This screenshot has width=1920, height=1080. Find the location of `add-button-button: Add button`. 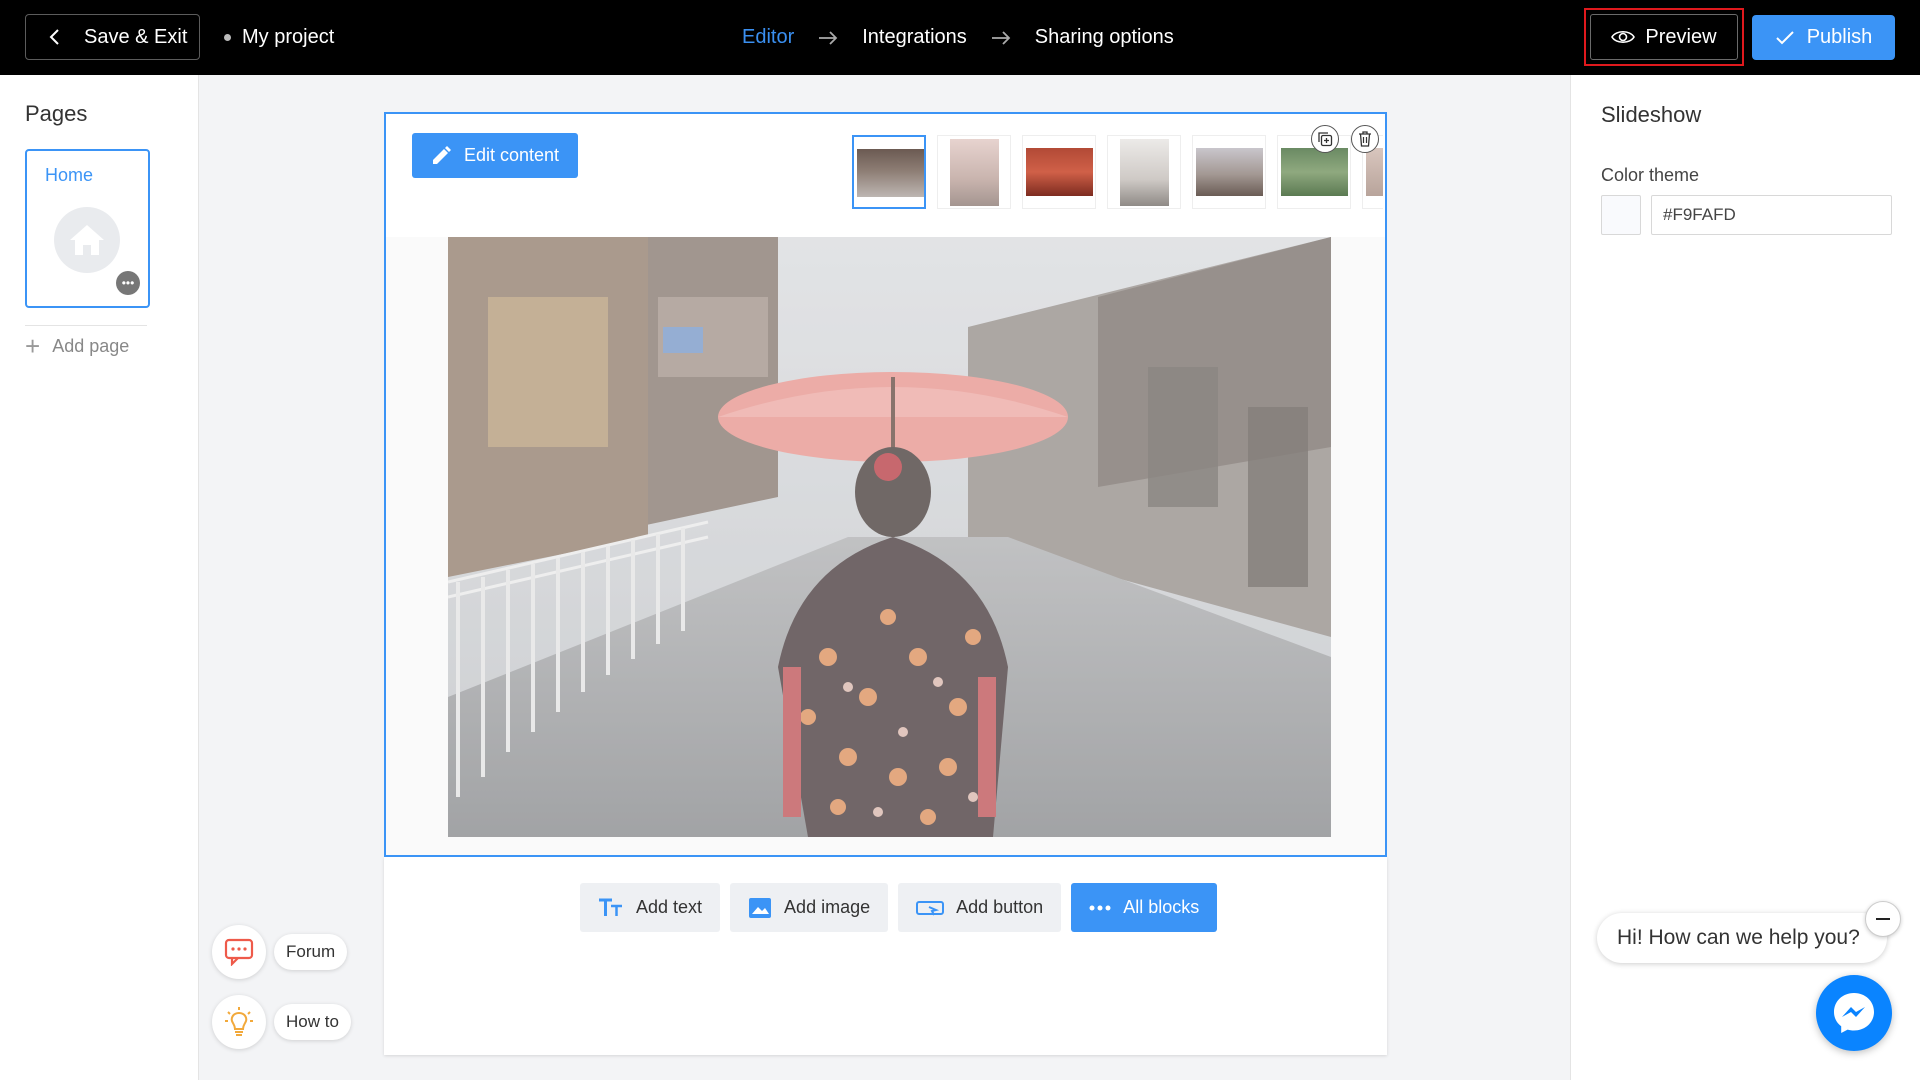

add-button-button: Add button is located at coordinates (980, 907).